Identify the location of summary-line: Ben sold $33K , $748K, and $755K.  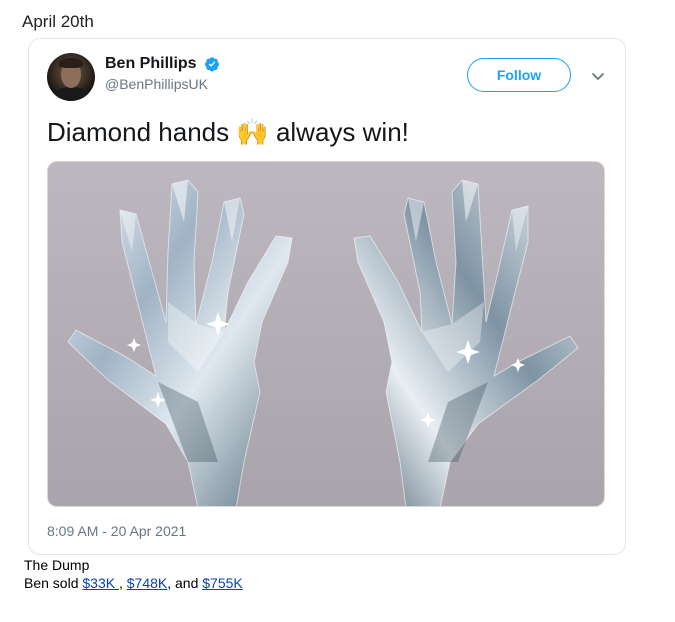
(133, 583).